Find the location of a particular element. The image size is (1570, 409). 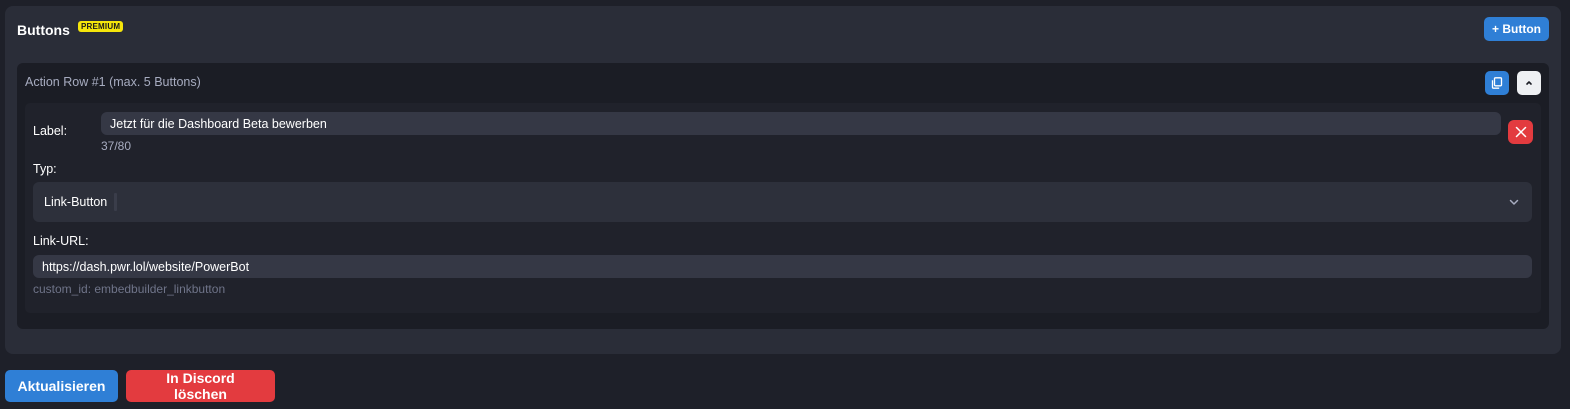

chevron-up-icon is located at coordinates (1529, 83).